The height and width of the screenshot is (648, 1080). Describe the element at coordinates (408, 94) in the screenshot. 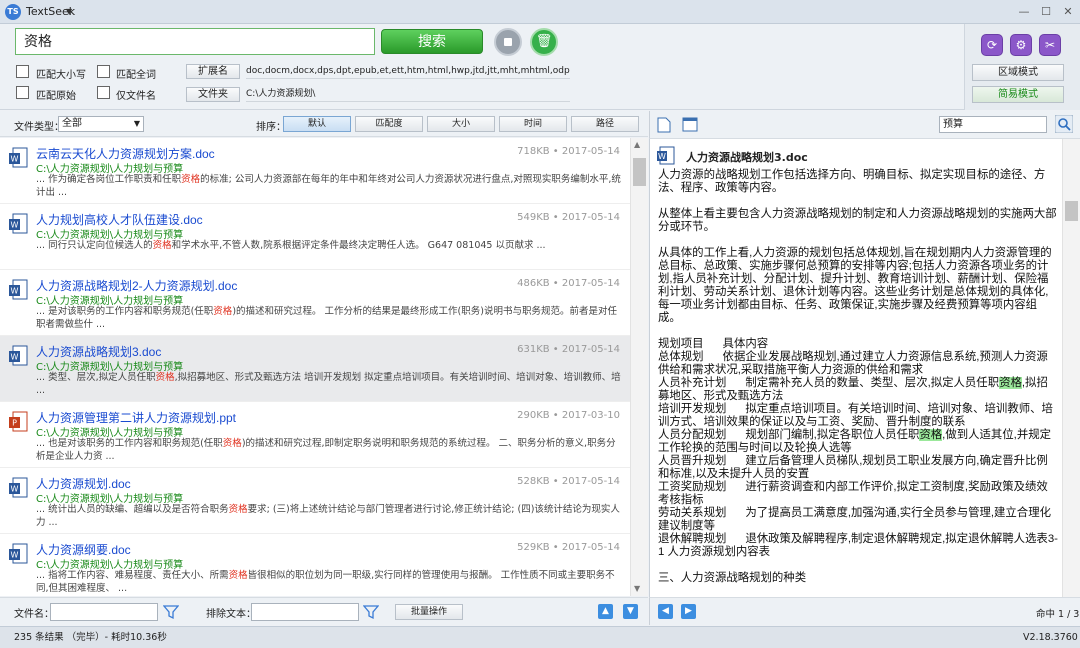

I see `folder-field: C:\人力资源规划\` at that location.